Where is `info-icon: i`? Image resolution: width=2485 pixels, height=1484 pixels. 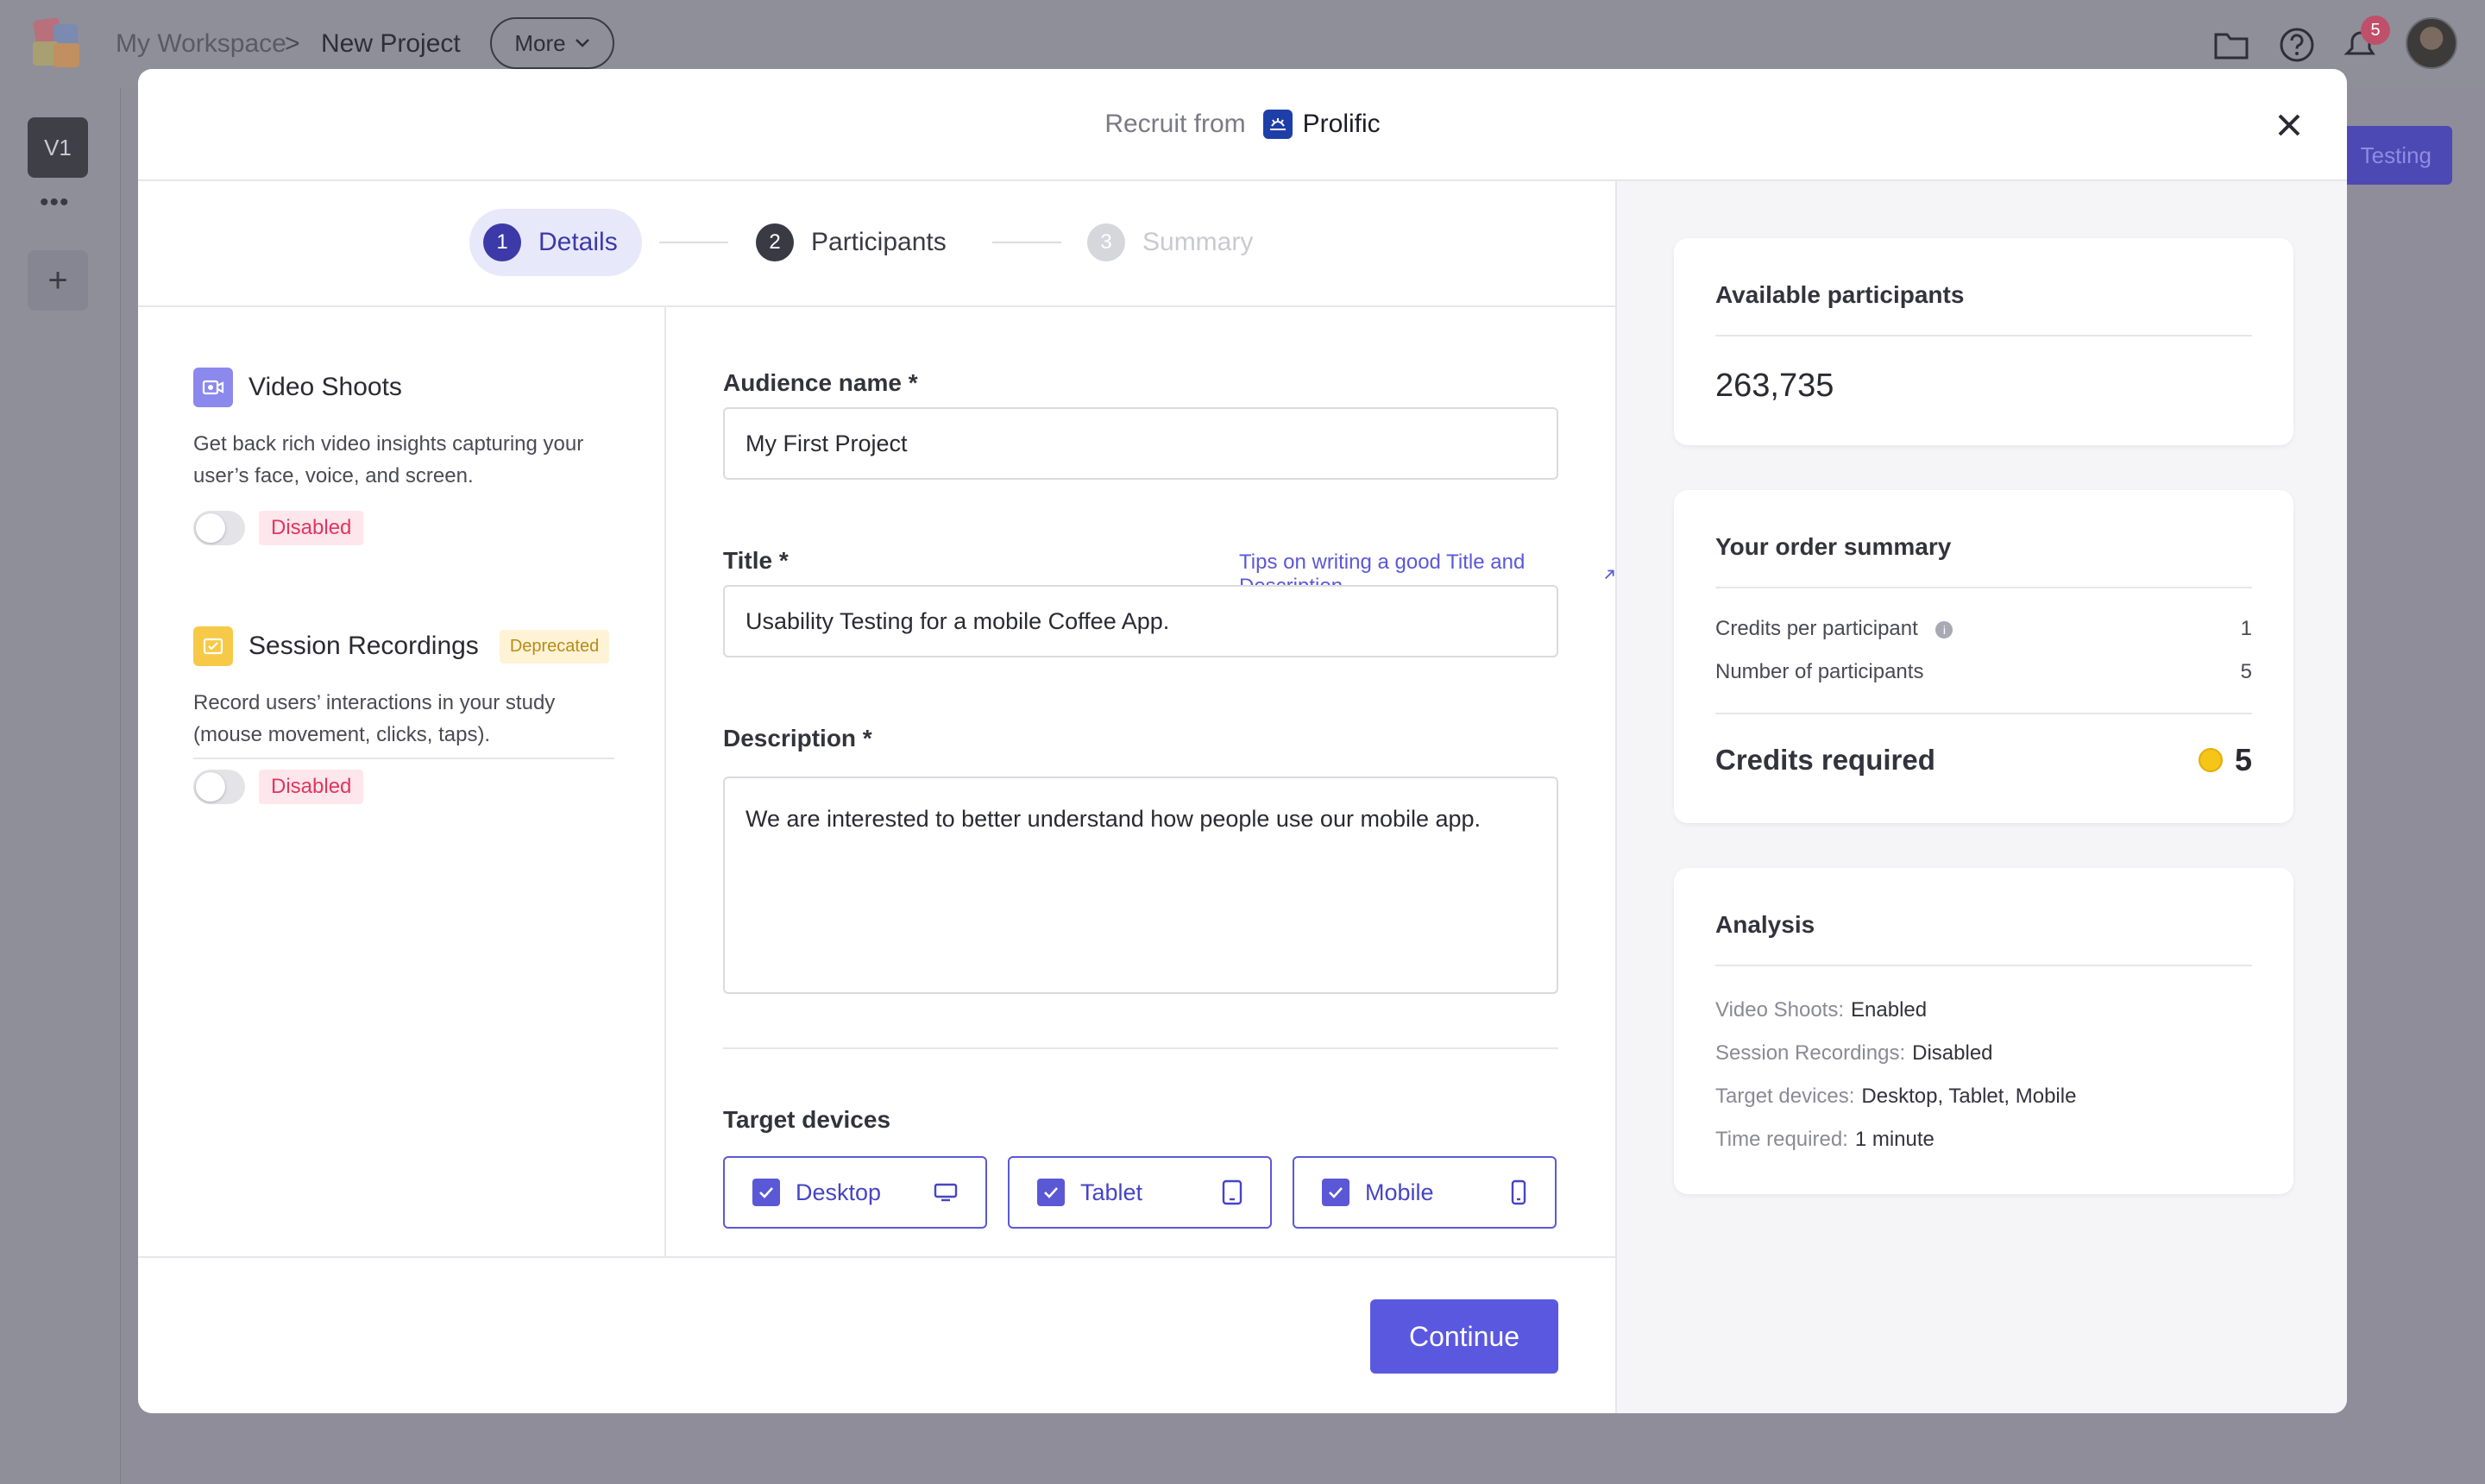
info-icon: i is located at coordinates (1944, 629).